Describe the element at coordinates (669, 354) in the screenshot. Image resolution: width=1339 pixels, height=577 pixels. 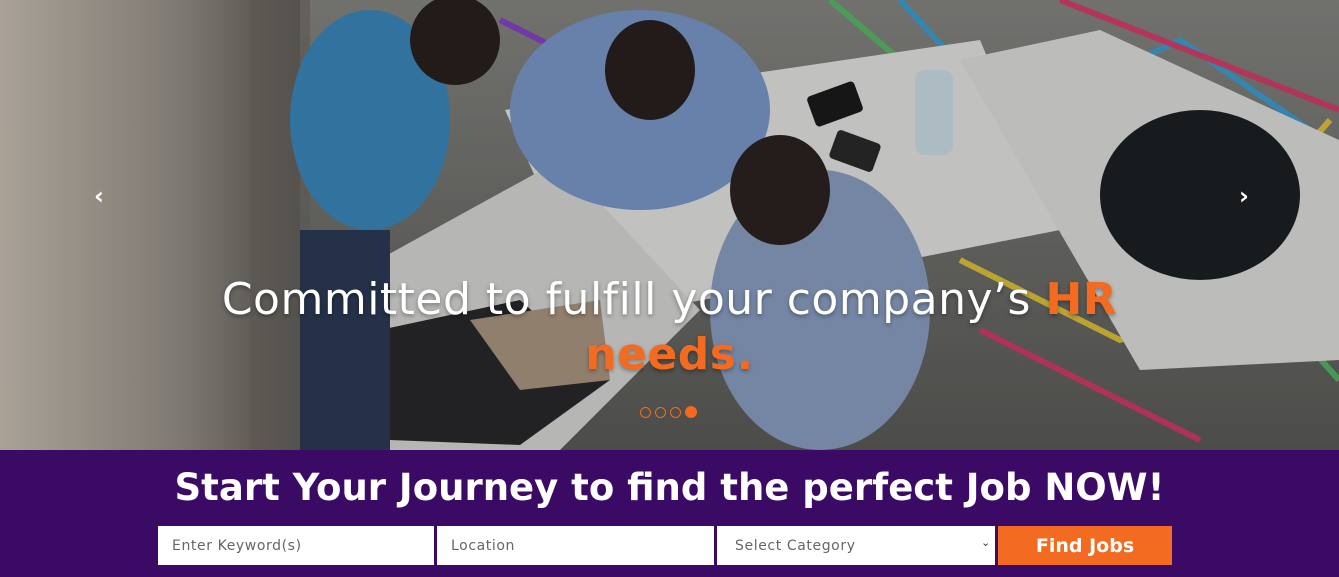
I see `headline-accent-needs: needs.` at that location.